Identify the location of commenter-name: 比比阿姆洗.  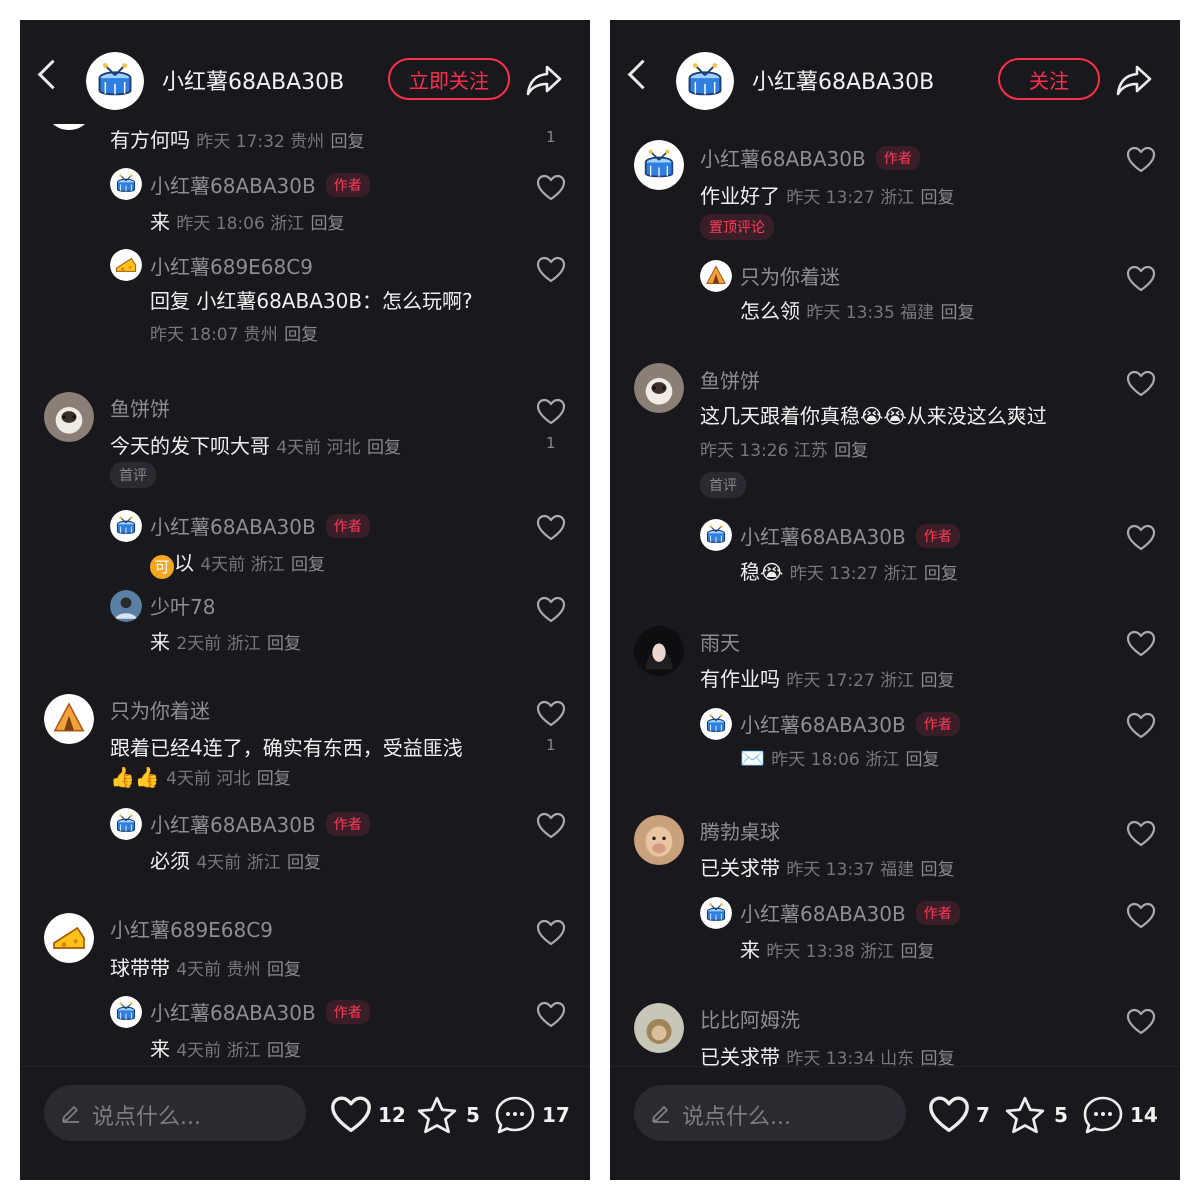
(750, 1018).